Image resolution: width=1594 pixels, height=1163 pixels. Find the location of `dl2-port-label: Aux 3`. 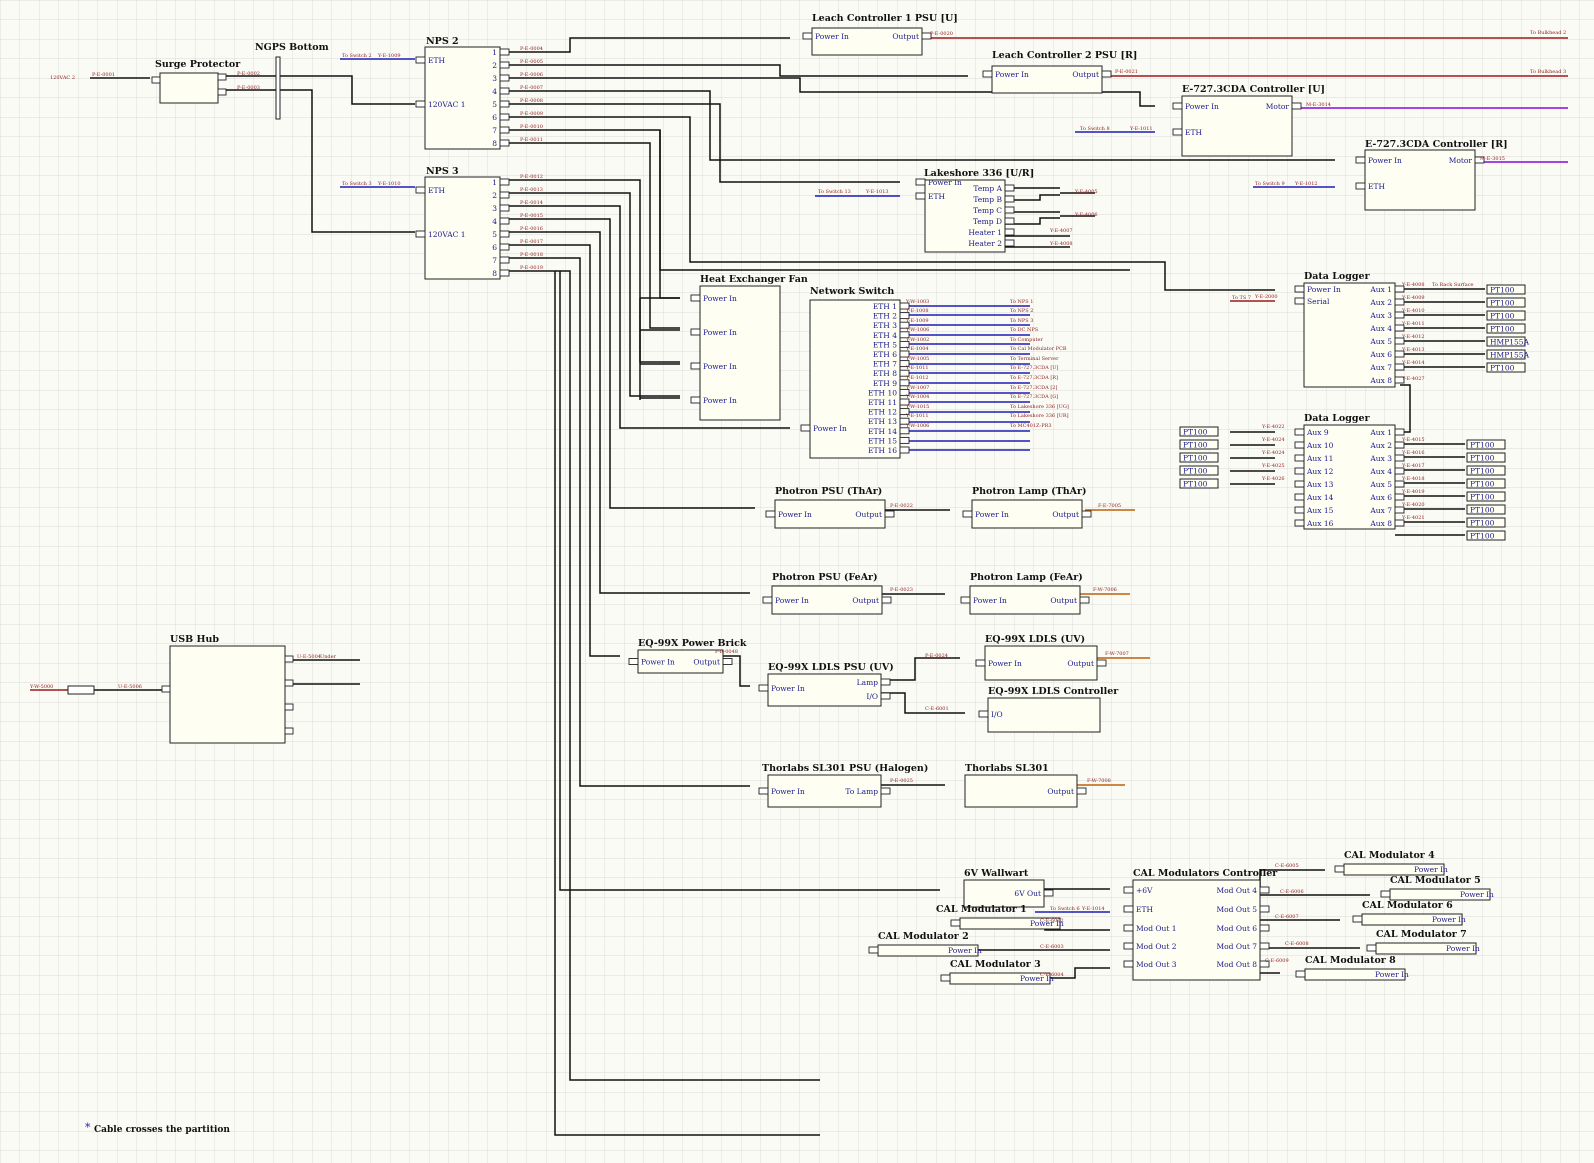

dl2-port-label: Aux 3 is located at coordinates (1380, 458).